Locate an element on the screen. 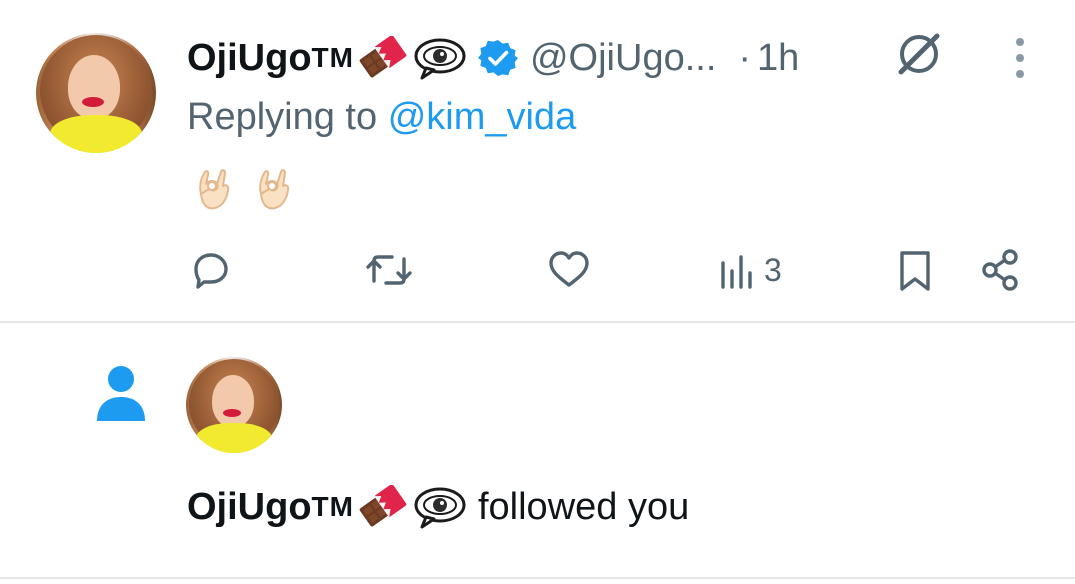  tweet-body is located at coordinates (243, 188).